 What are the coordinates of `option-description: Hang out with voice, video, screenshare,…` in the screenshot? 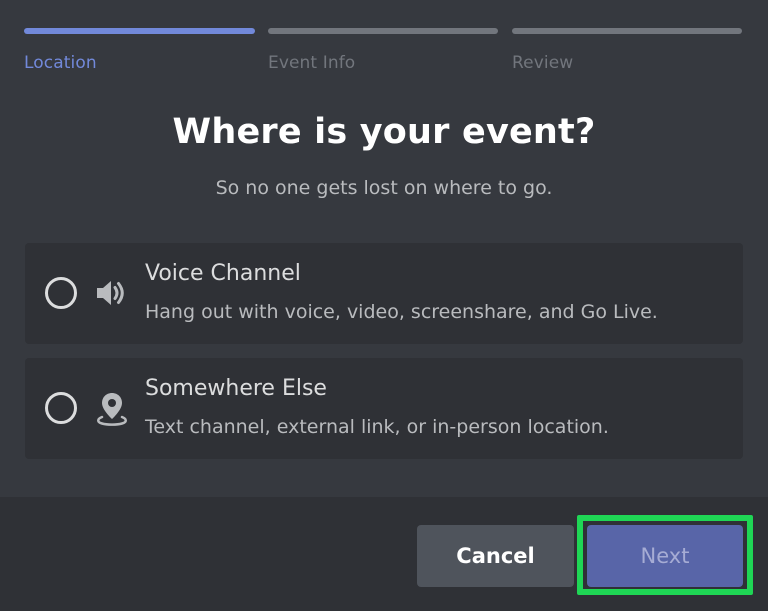 It's located at (401, 312).